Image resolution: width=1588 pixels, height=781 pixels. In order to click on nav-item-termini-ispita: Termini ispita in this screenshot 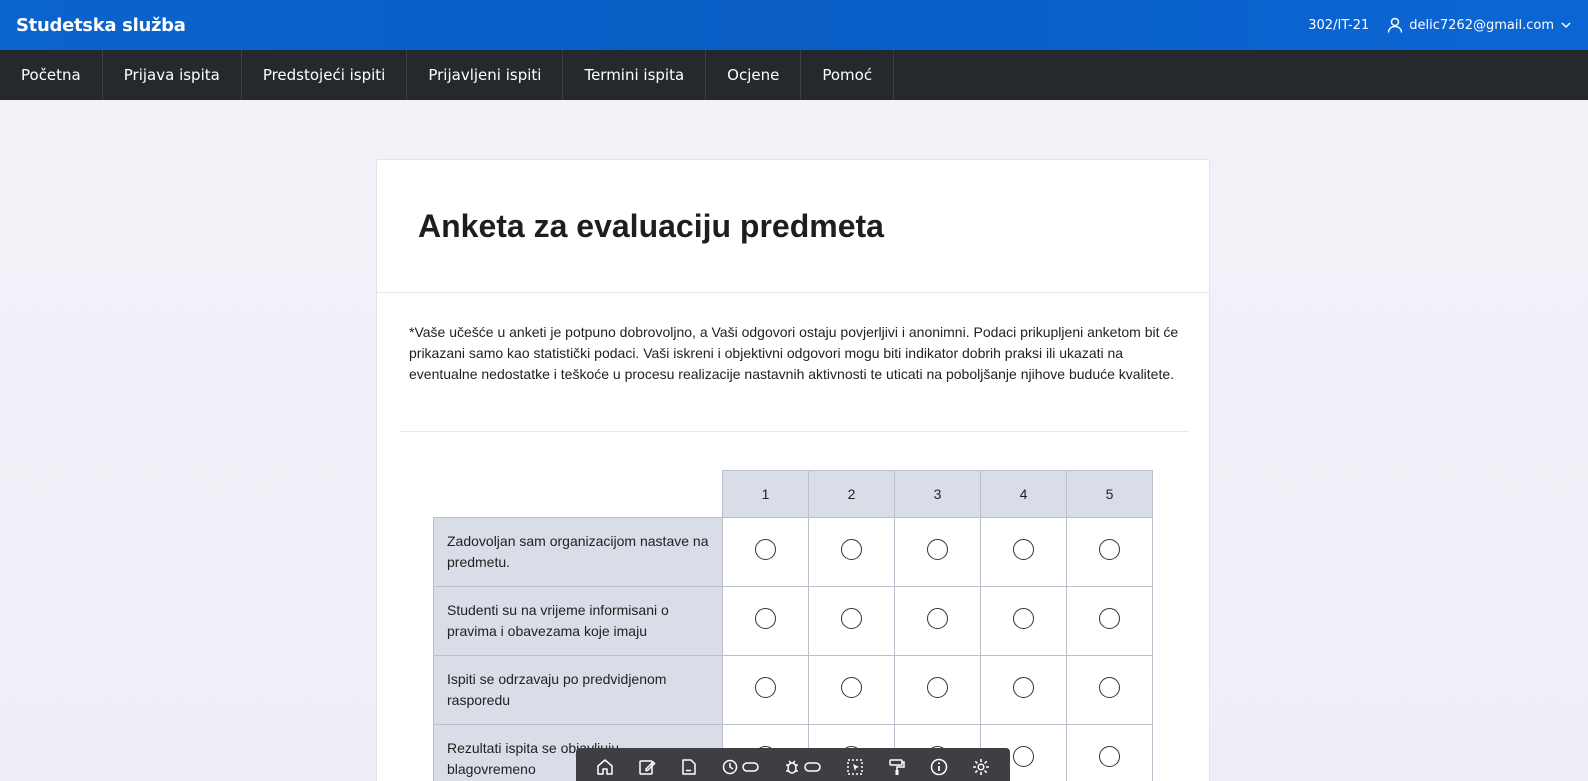, I will do `click(635, 75)`.